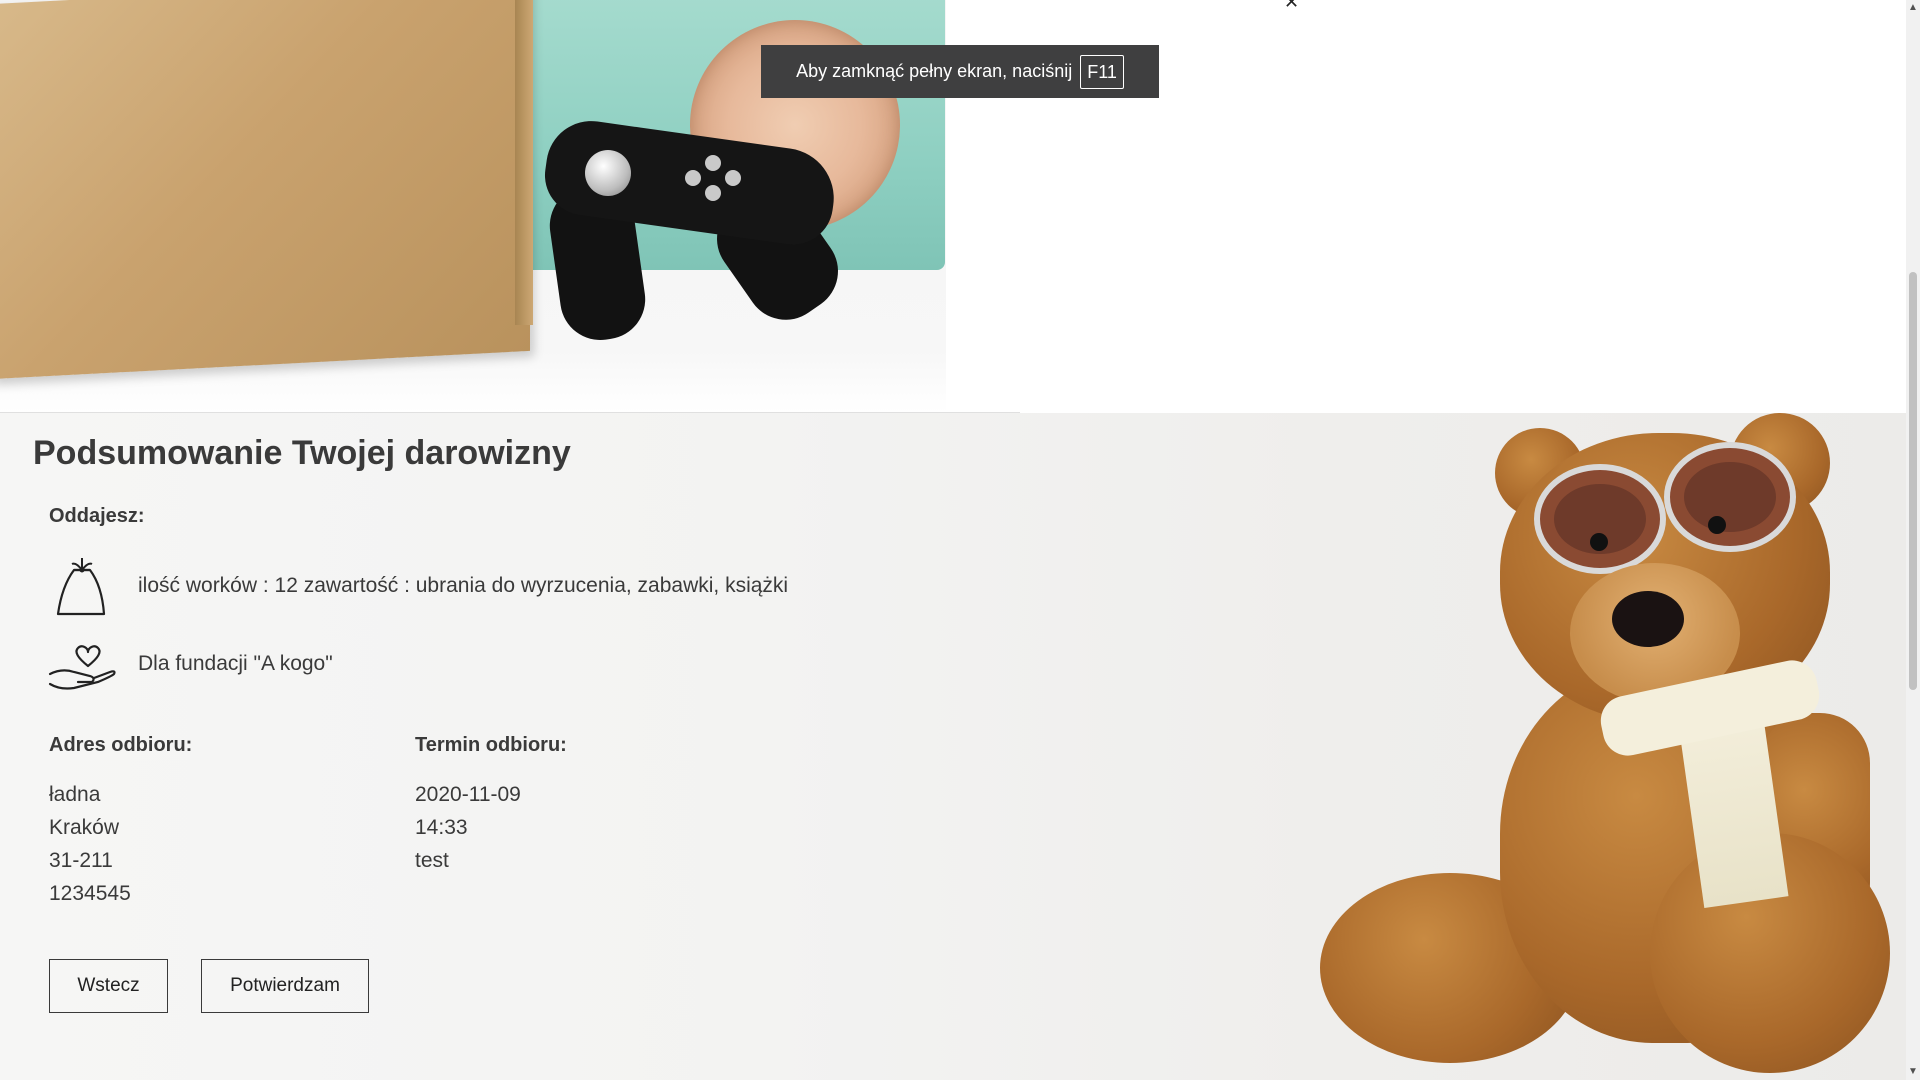  I want to click on address-label: Adres odbioru:, so click(121, 745).